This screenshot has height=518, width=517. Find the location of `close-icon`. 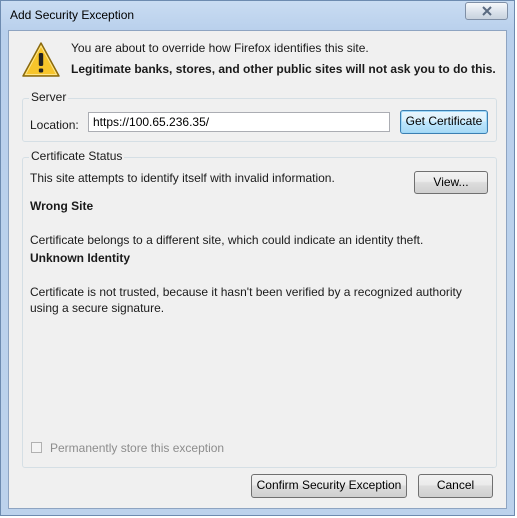

close-icon is located at coordinates (487, 11).